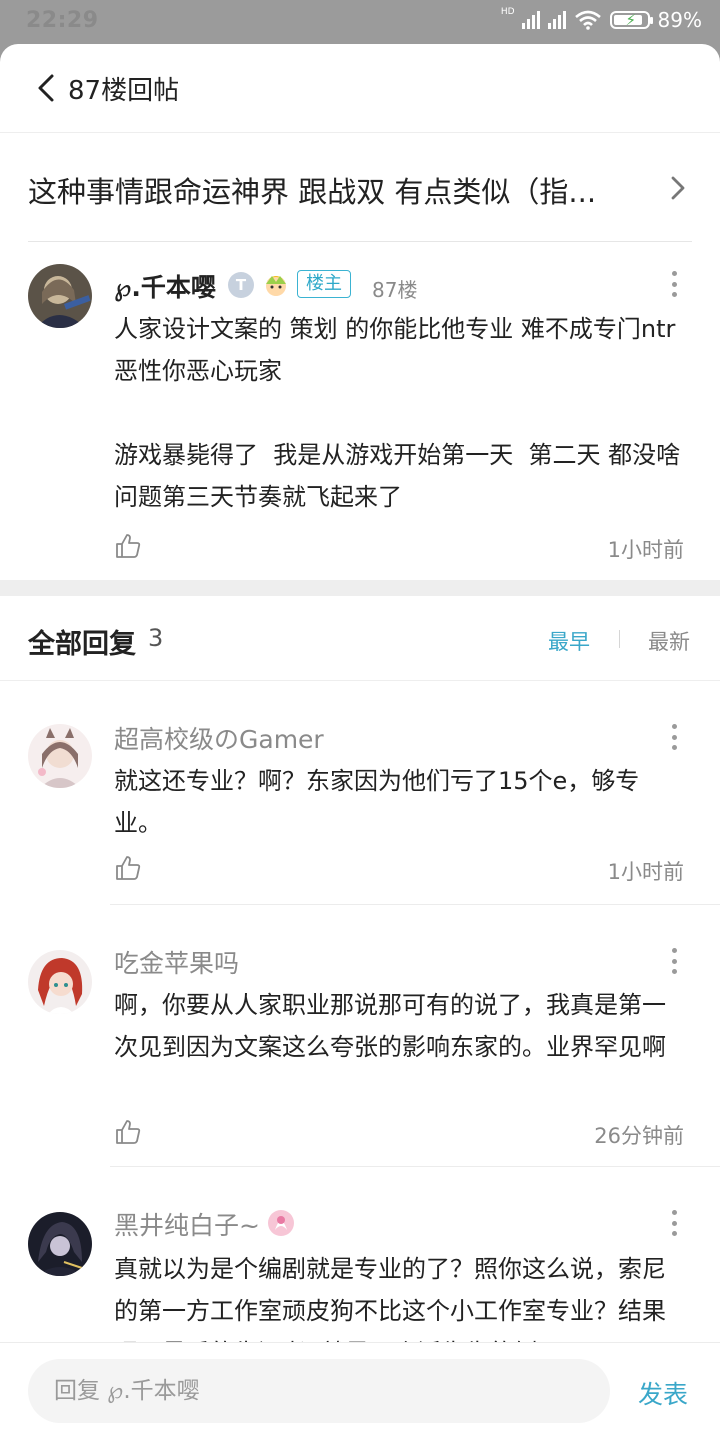  Describe the element at coordinates (569, 641) in the screenshot. I see `sort-earliest-tab: 最早` at that location.